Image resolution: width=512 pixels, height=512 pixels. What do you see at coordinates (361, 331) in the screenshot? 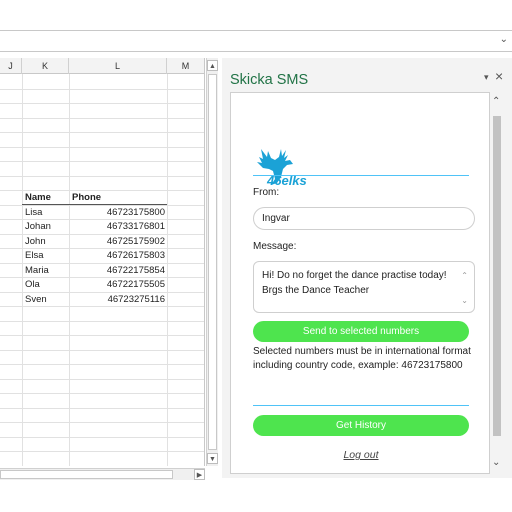
I see `send-button: Send to selected numbers` at bounding box center [361, 331].